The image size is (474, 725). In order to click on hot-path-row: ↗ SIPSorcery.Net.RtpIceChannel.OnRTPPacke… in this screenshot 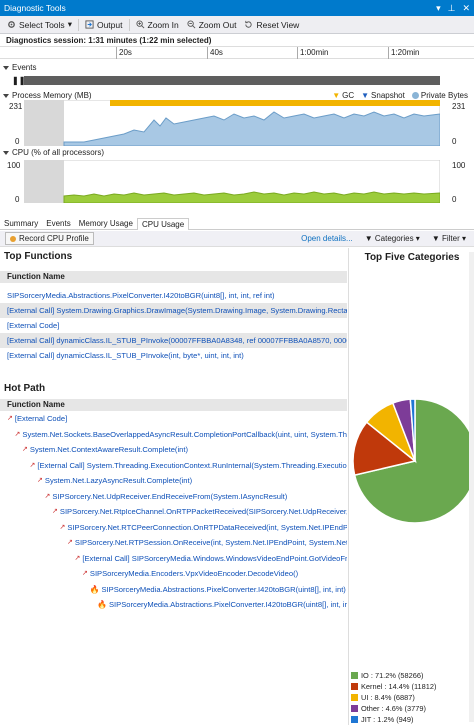, I will do `click(173, 512)`.